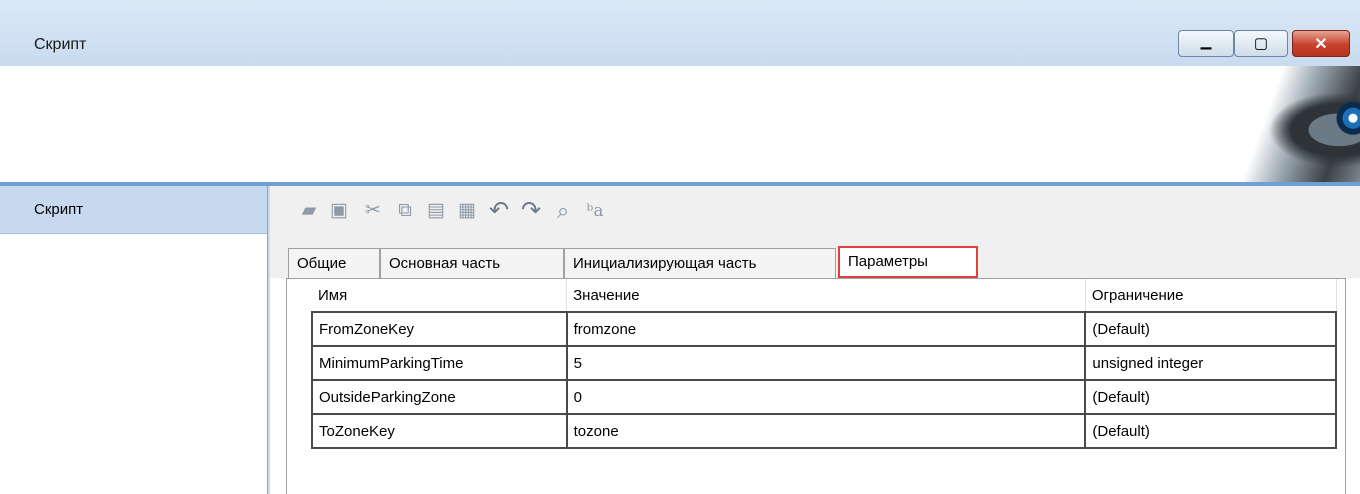 The width and height of the screenshot is (1360, 494). I want to click on redo-icon: ↷, so click(531, 211).